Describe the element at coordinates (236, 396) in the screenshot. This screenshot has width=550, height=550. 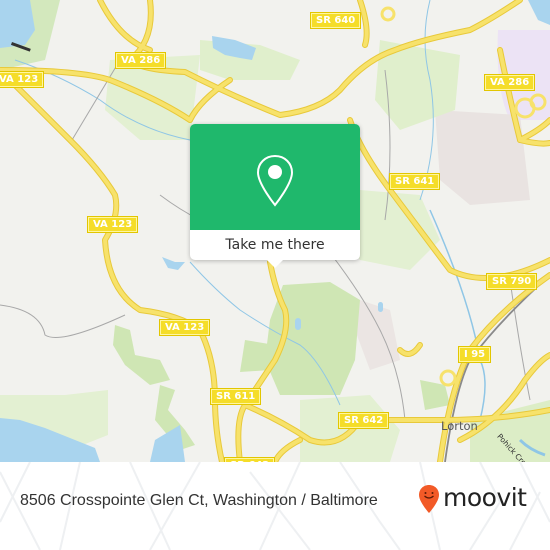
I see `road-label-sr611: SR 611` at that location.